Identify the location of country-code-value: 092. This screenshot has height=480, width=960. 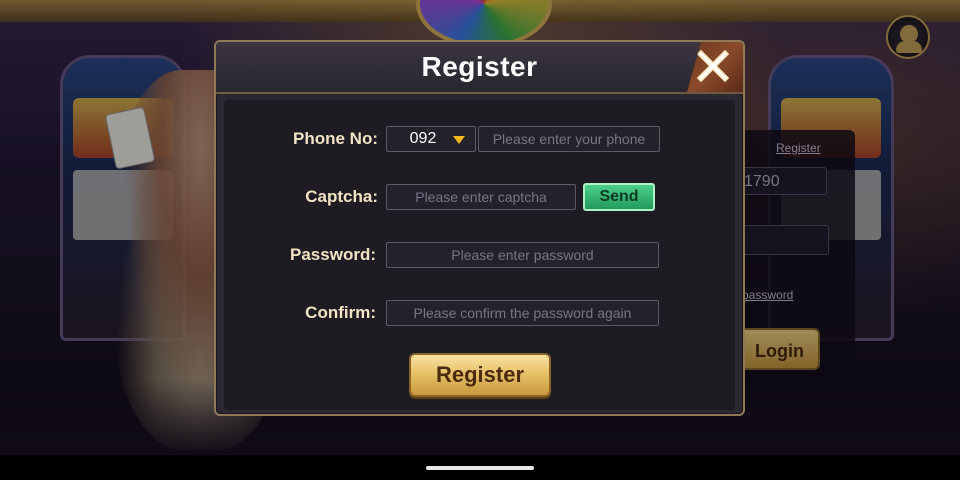
(423, 138).